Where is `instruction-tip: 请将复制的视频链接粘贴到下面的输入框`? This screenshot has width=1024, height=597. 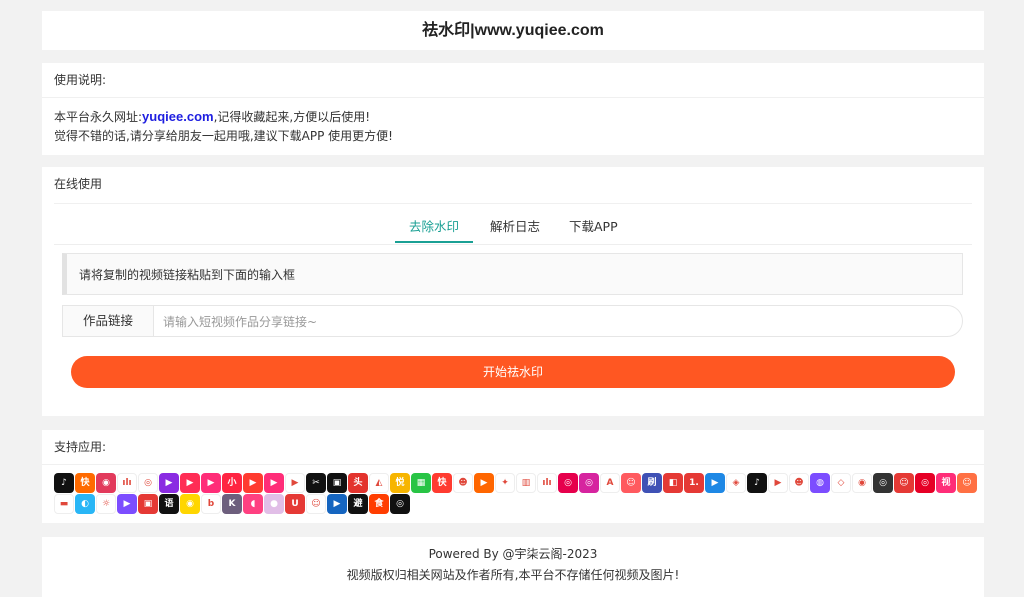
instruction-tip: 请将复制的视频链接粘贴到下面的输入框 is located at coordinates (512, 274).